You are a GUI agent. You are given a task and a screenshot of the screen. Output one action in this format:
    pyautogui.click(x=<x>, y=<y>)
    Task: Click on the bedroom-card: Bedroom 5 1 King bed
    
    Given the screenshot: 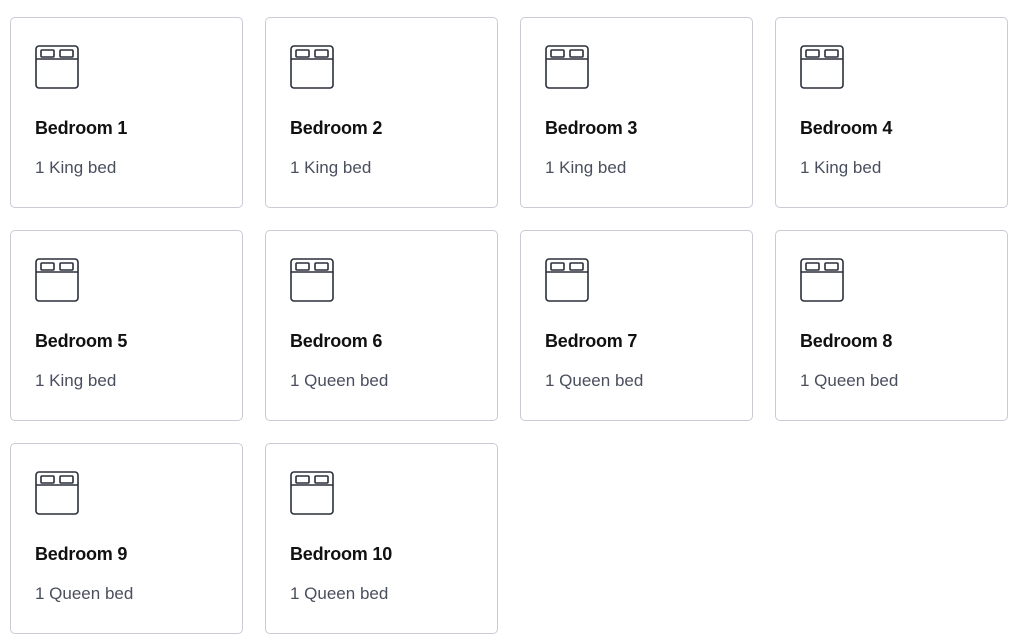 What is the action you would take?
    pyautogui.click(x=126, y=325)
    